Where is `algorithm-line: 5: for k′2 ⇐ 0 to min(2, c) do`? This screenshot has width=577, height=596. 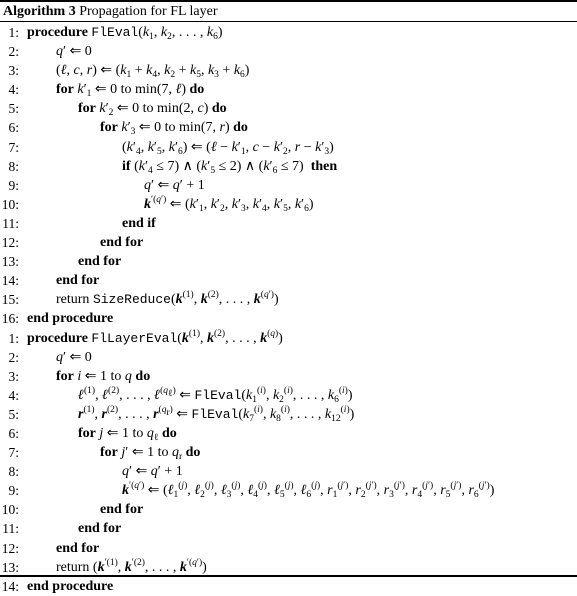 algorithm-line: 5: for k′2 ⇐ 0 to min(2, c) do is located at coordinates (288, 108).